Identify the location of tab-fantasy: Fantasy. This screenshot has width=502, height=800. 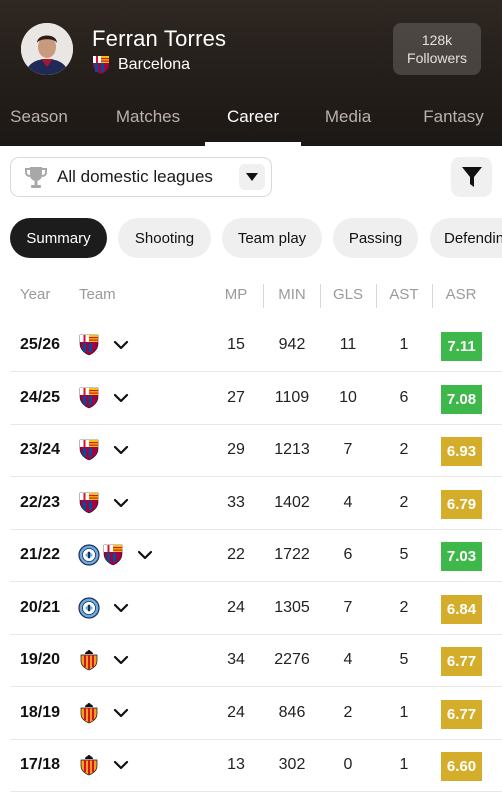
(453, 123).